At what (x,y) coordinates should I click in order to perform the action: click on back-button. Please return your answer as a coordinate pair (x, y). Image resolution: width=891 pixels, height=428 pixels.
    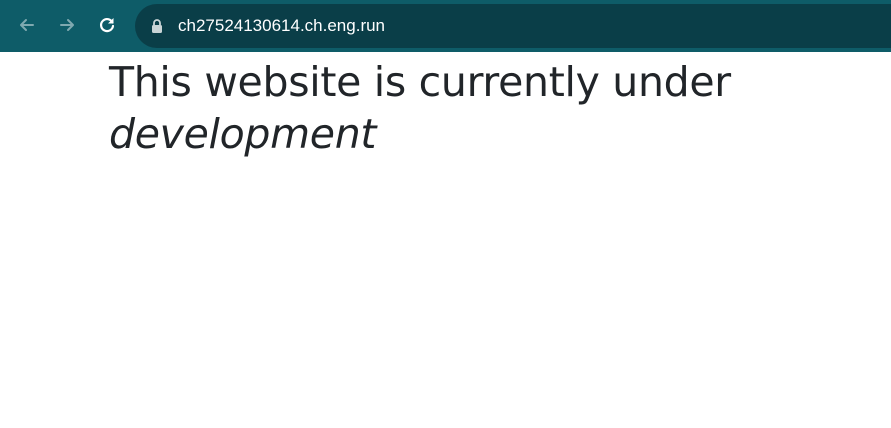
    Looking at the image, I should click on (27, 25).